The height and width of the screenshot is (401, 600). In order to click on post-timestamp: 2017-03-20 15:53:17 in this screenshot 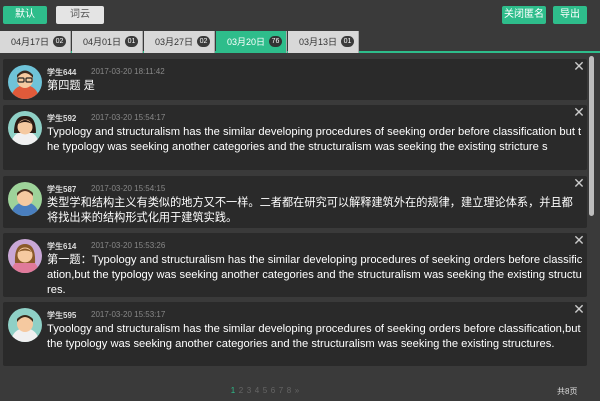, I will do `click(128, 314)`.